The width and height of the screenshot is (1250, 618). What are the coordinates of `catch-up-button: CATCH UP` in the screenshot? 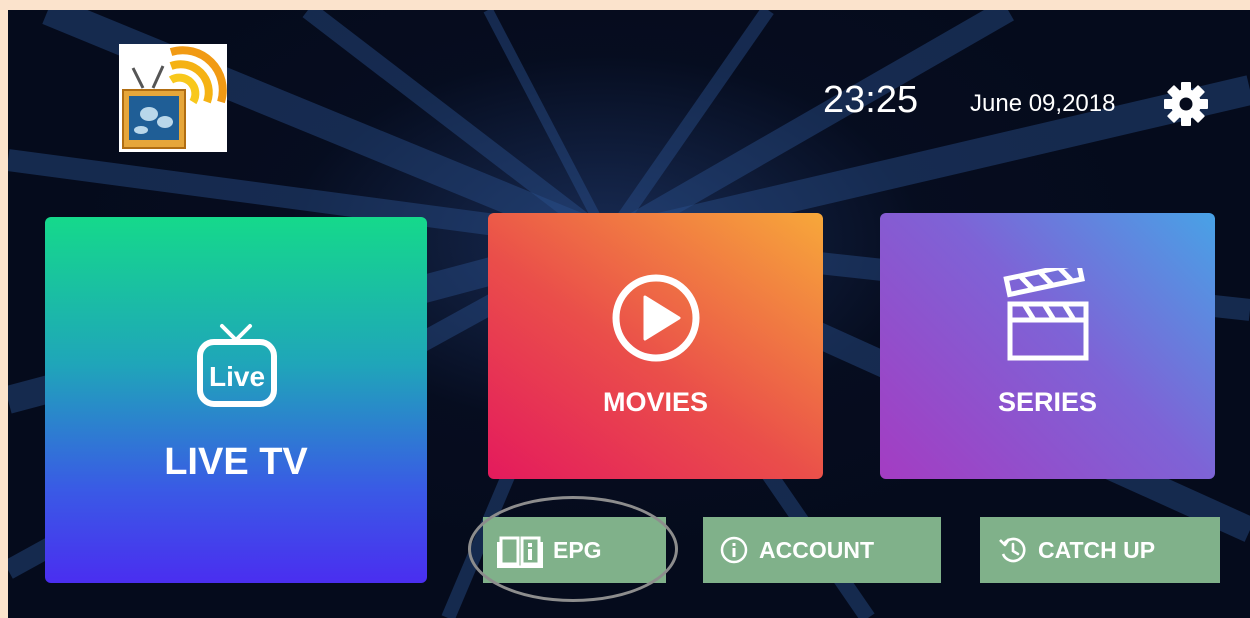 It's located at (1100, 550).